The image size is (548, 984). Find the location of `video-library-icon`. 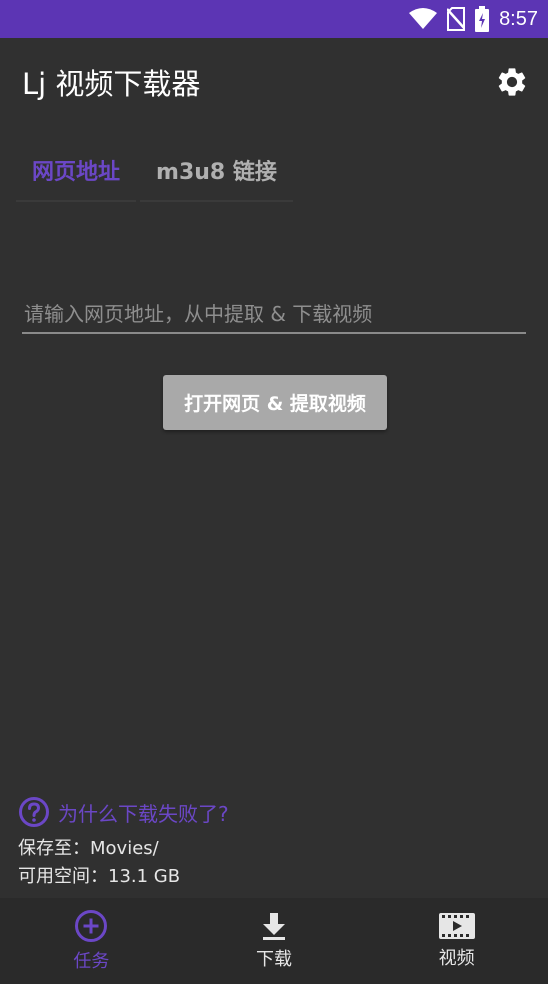

video-library-icon is located at coordinates (456, 926).